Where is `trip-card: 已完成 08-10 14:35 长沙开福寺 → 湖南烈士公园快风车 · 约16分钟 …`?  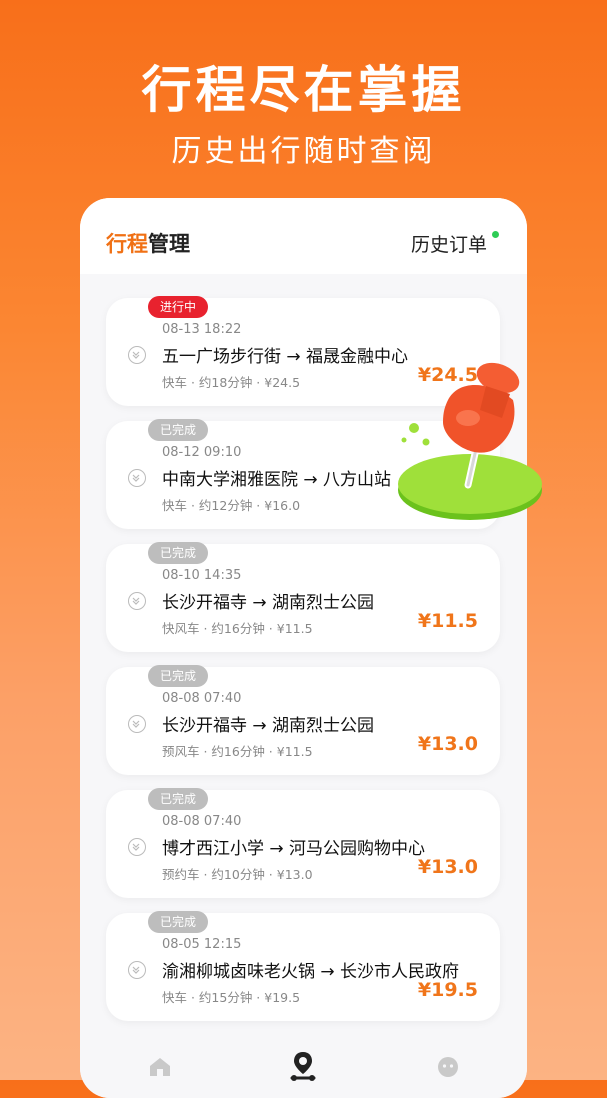 trip-card: 已完成 08-10 14:35 长沙开福寺 → 湖南烈士公园快风车 · 约16分钟 … is located at coordinates (303, 597).